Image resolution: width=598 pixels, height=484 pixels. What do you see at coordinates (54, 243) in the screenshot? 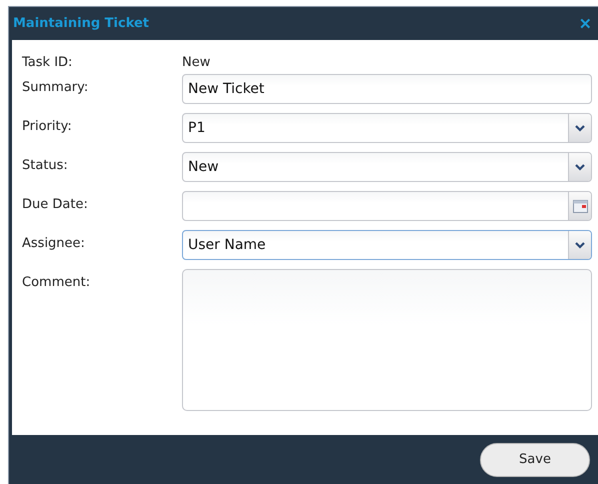
I see `field-label: Assignee:` at bounding box center [54, 243].